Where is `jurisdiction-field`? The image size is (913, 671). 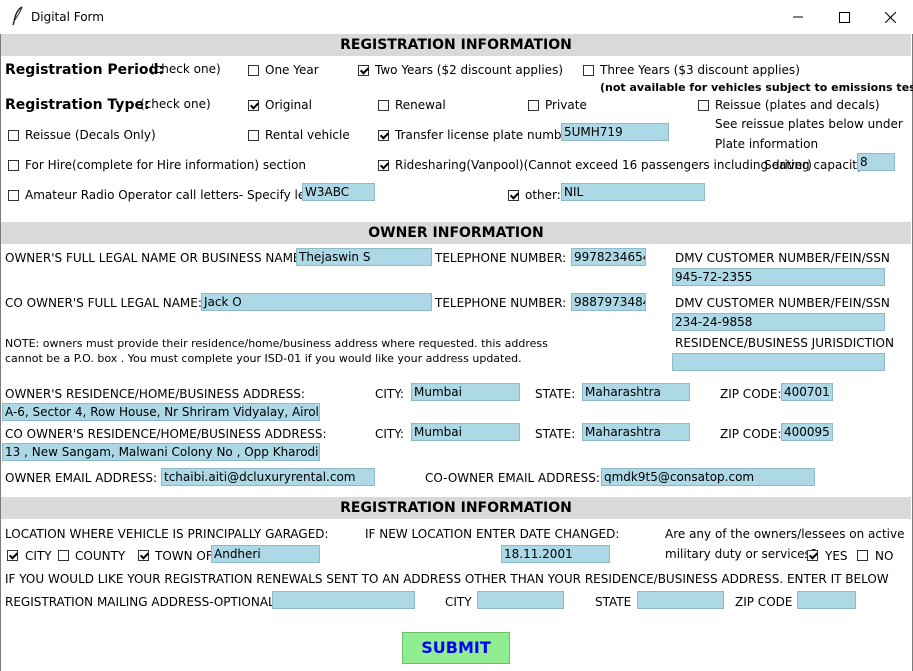 jurisdiction-field is located at coordinates (778, 362).